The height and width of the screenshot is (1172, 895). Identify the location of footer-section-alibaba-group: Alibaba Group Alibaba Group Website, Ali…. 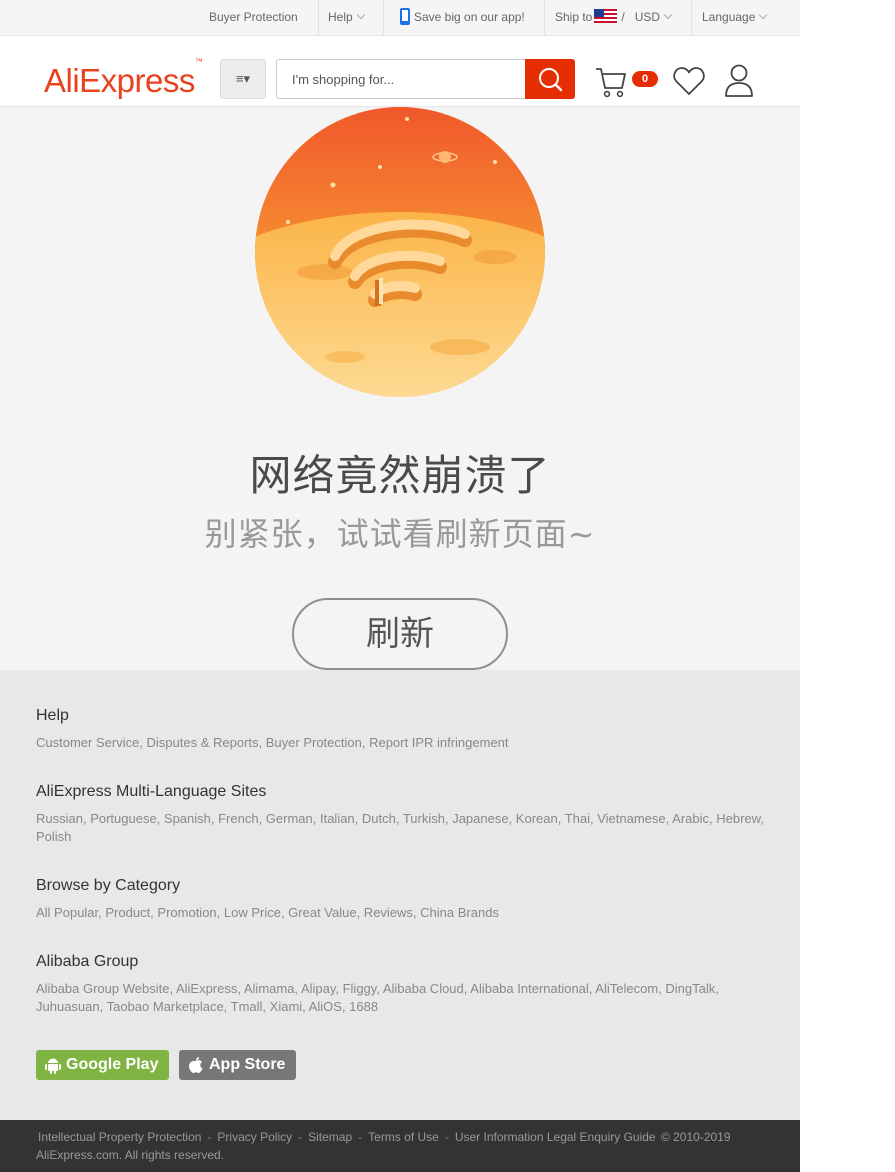
(401, 984).